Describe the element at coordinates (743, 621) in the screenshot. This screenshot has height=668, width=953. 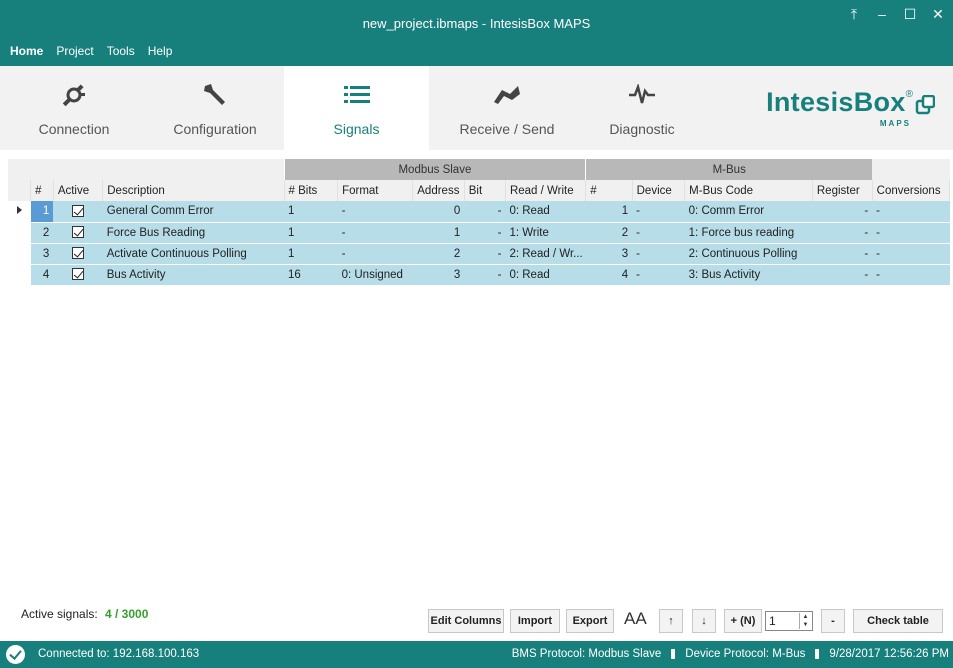
I see `add-n-button: + (N)` at that location.